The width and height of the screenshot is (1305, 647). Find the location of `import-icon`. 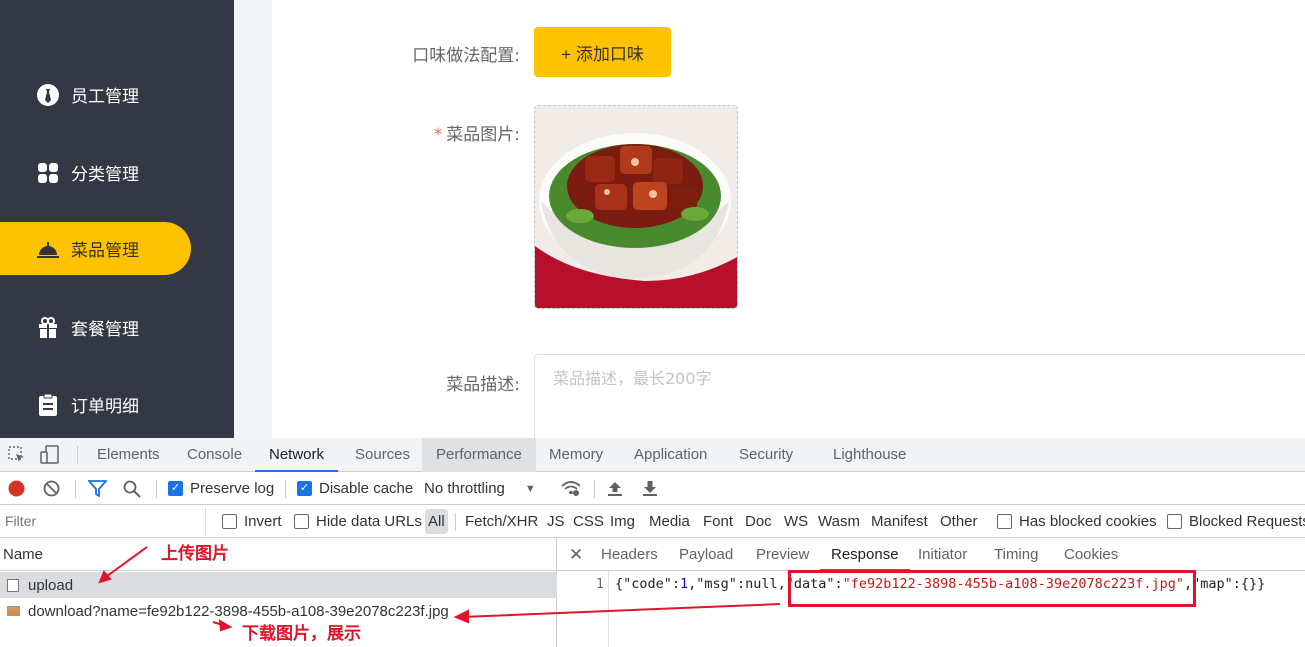

import-icon is located at coordinates (615, 490).